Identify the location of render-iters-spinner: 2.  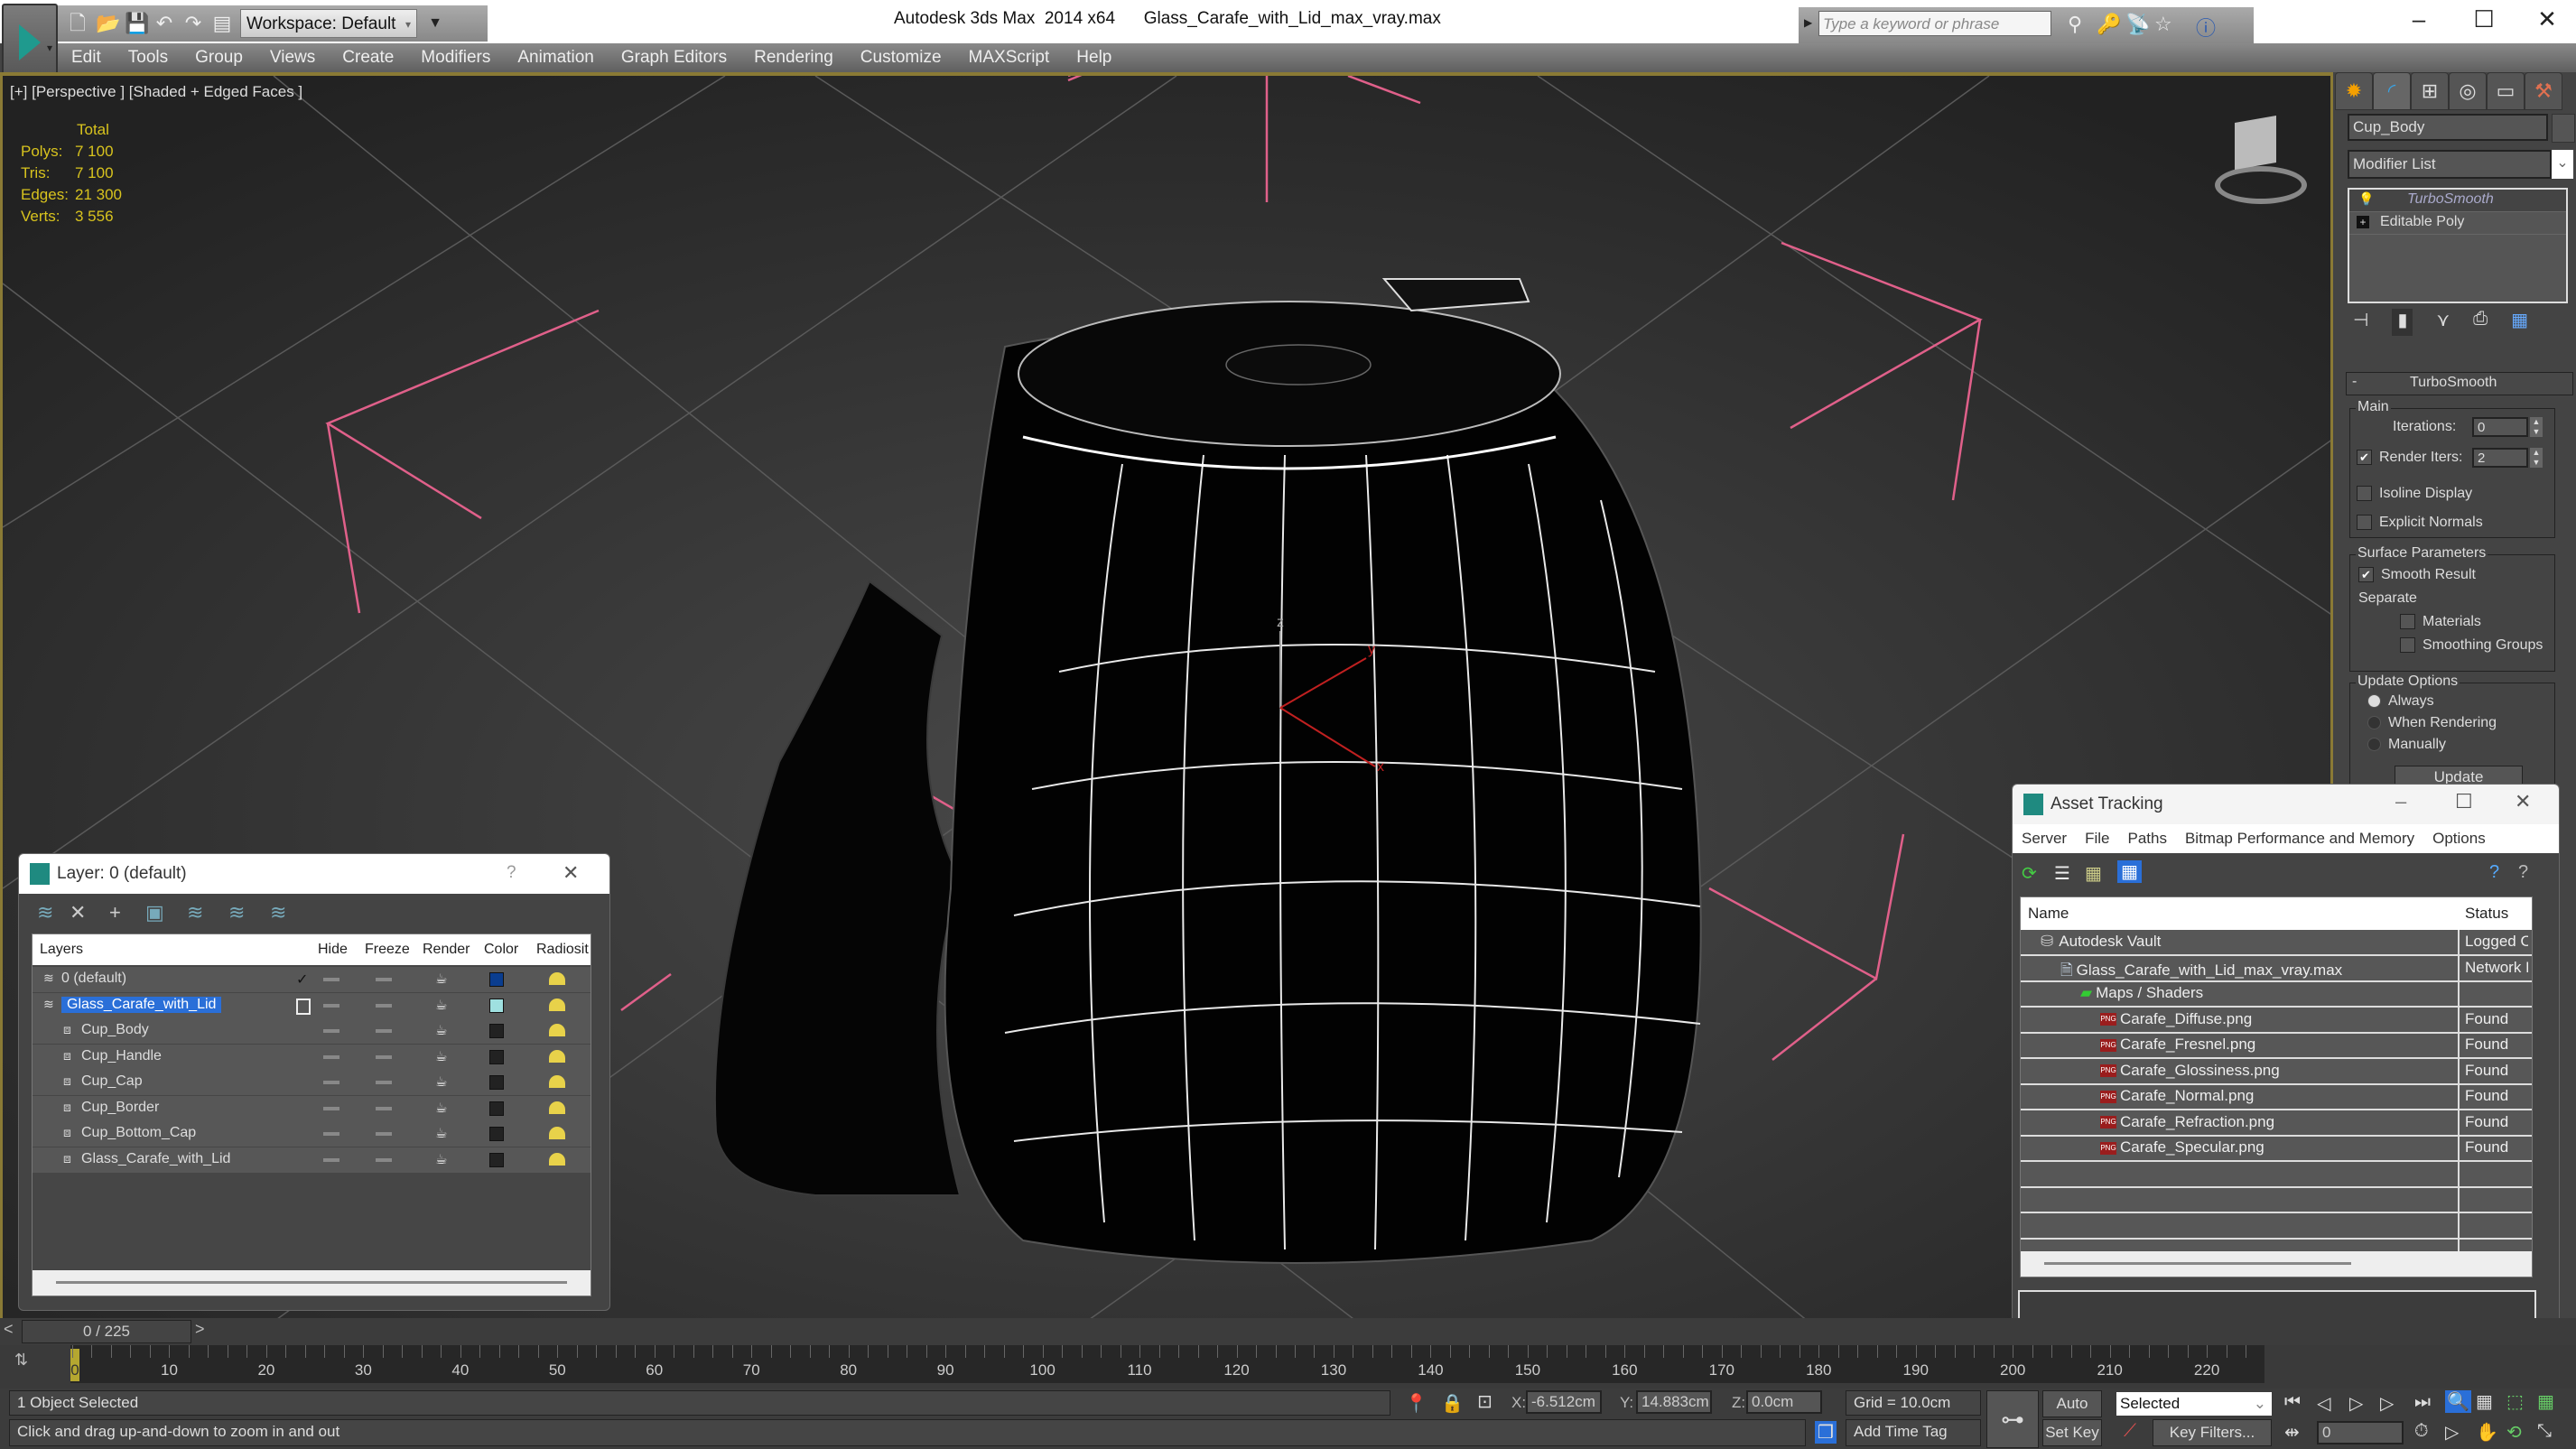
(2500, 458).